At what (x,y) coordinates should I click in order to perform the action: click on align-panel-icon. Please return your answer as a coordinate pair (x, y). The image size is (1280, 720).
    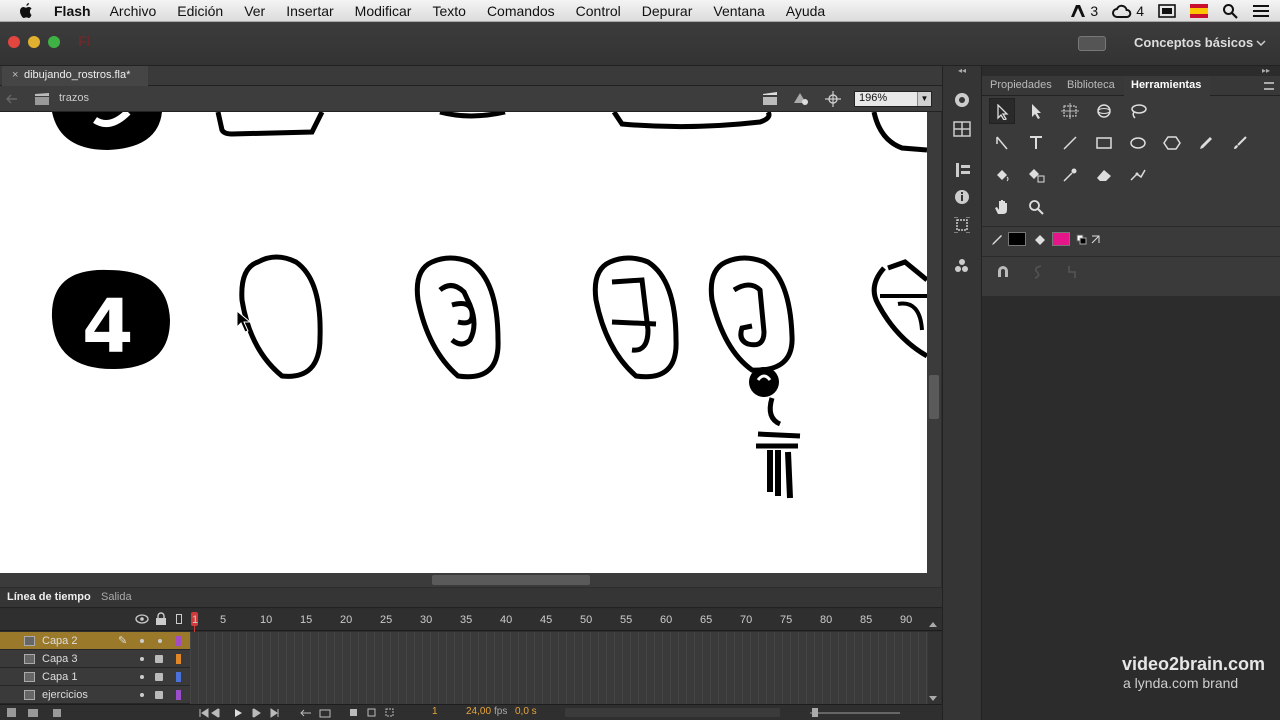
    Looking at the image, I should click on (962, 129).